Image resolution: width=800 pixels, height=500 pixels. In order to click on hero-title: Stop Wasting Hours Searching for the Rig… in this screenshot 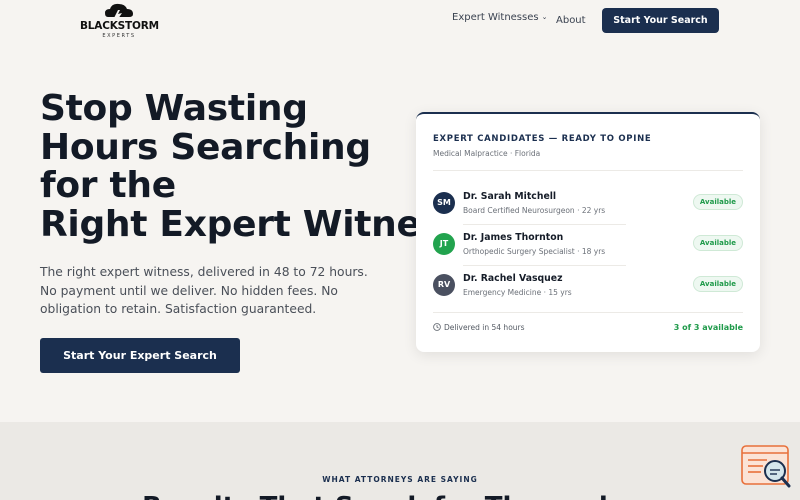, I will do `click(230, 167)`.